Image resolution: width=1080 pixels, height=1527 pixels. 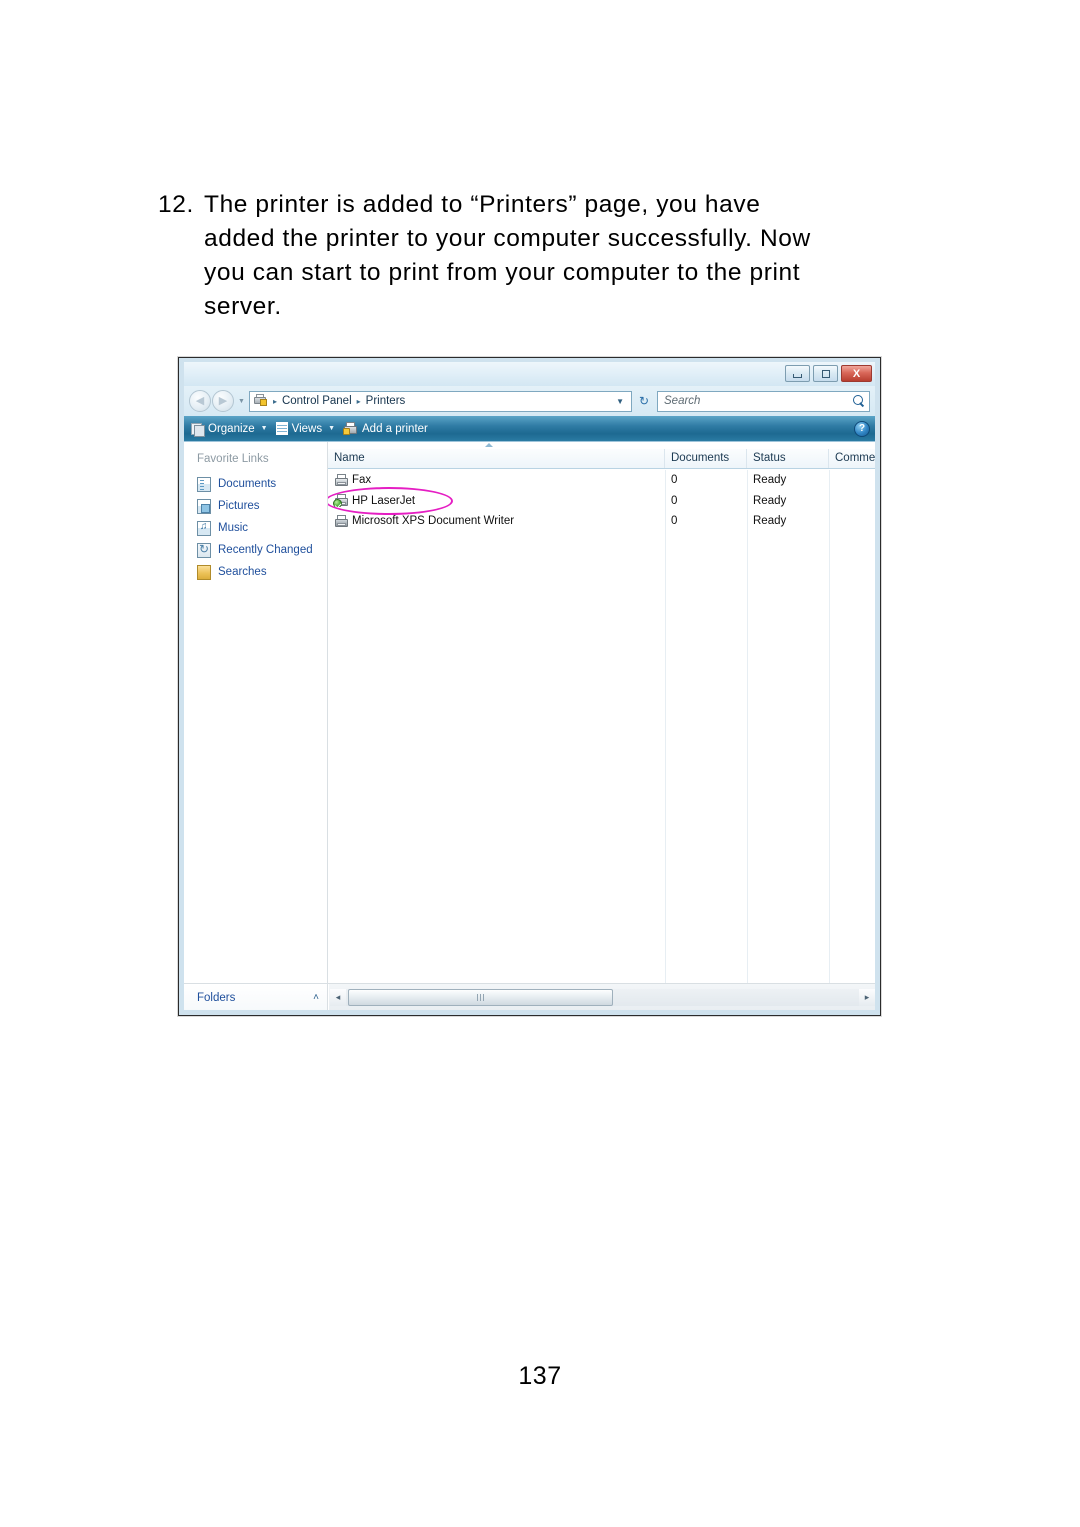 I want to click on printer-name-cell: Microsoft XPS Document Writer, so click(x=496, y=521).